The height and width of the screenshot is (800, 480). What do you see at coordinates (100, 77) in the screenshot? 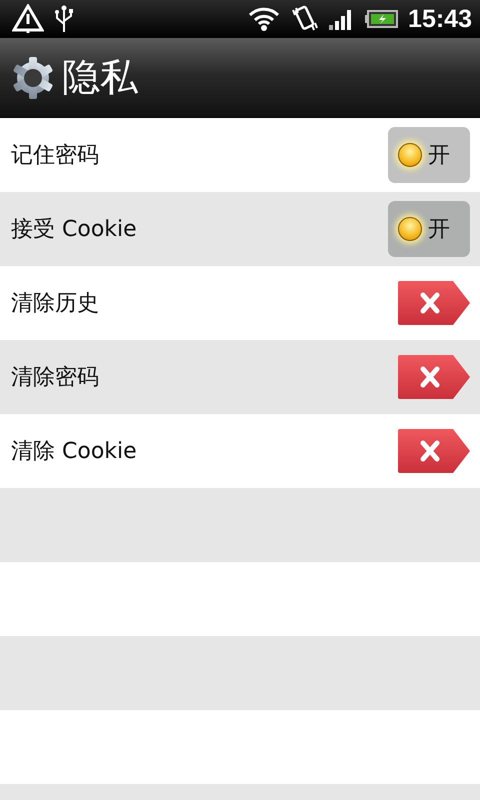
I see `screen-title: 隐私` at bounding box center [100, 77].